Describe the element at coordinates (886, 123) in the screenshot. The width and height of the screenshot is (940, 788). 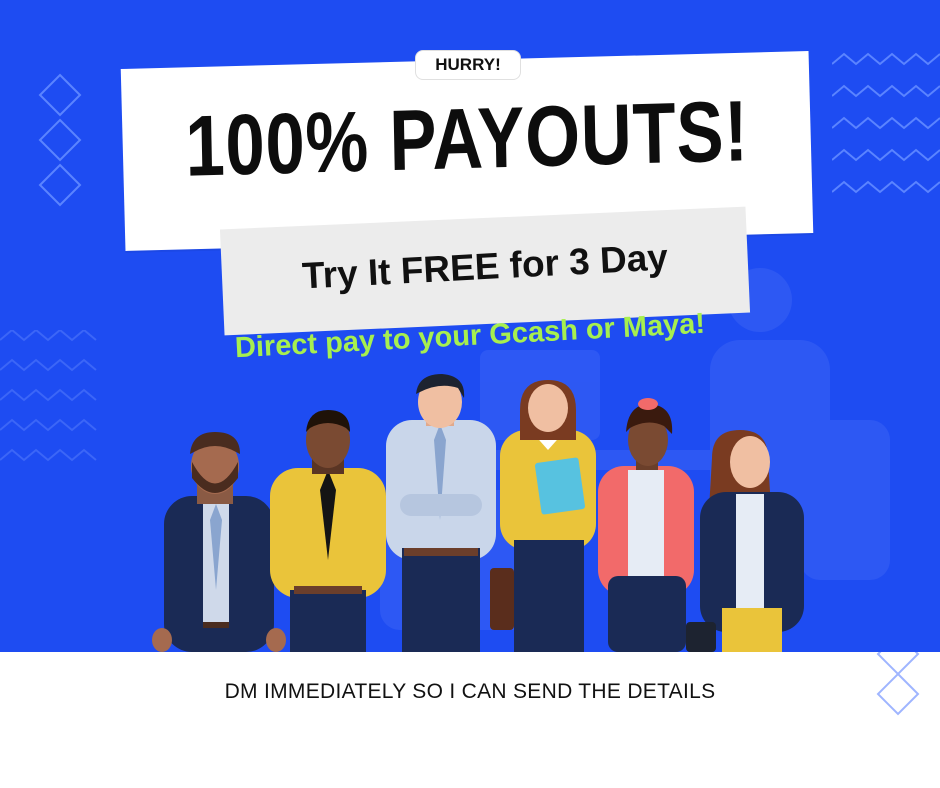
I see `zigzag-pattern-icon` at that location.